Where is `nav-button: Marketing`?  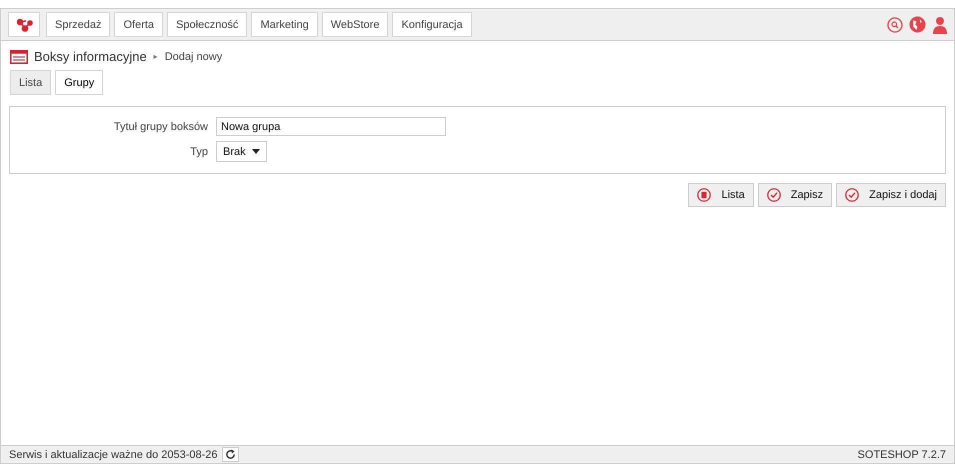
nav-button: Marketing is located at coordinates (284, 24).